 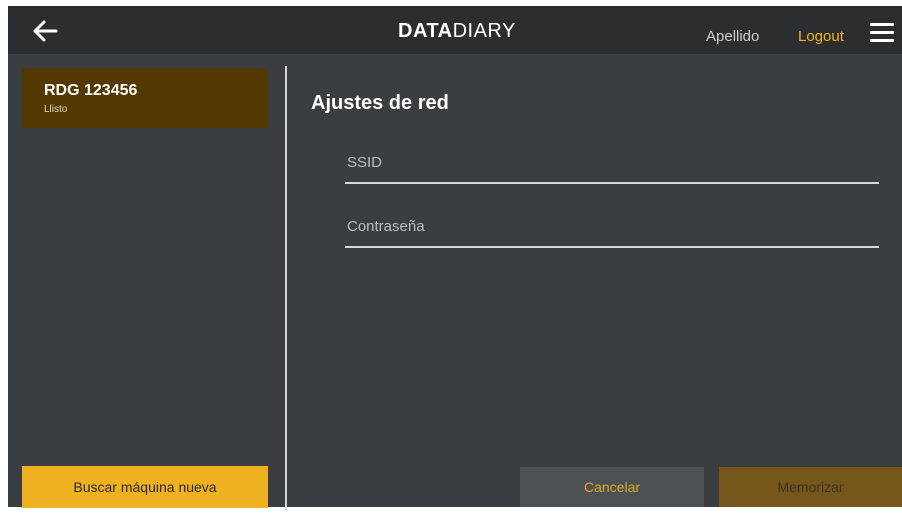 I want to click on arrow-left-icon, so click(x=45, y=31).